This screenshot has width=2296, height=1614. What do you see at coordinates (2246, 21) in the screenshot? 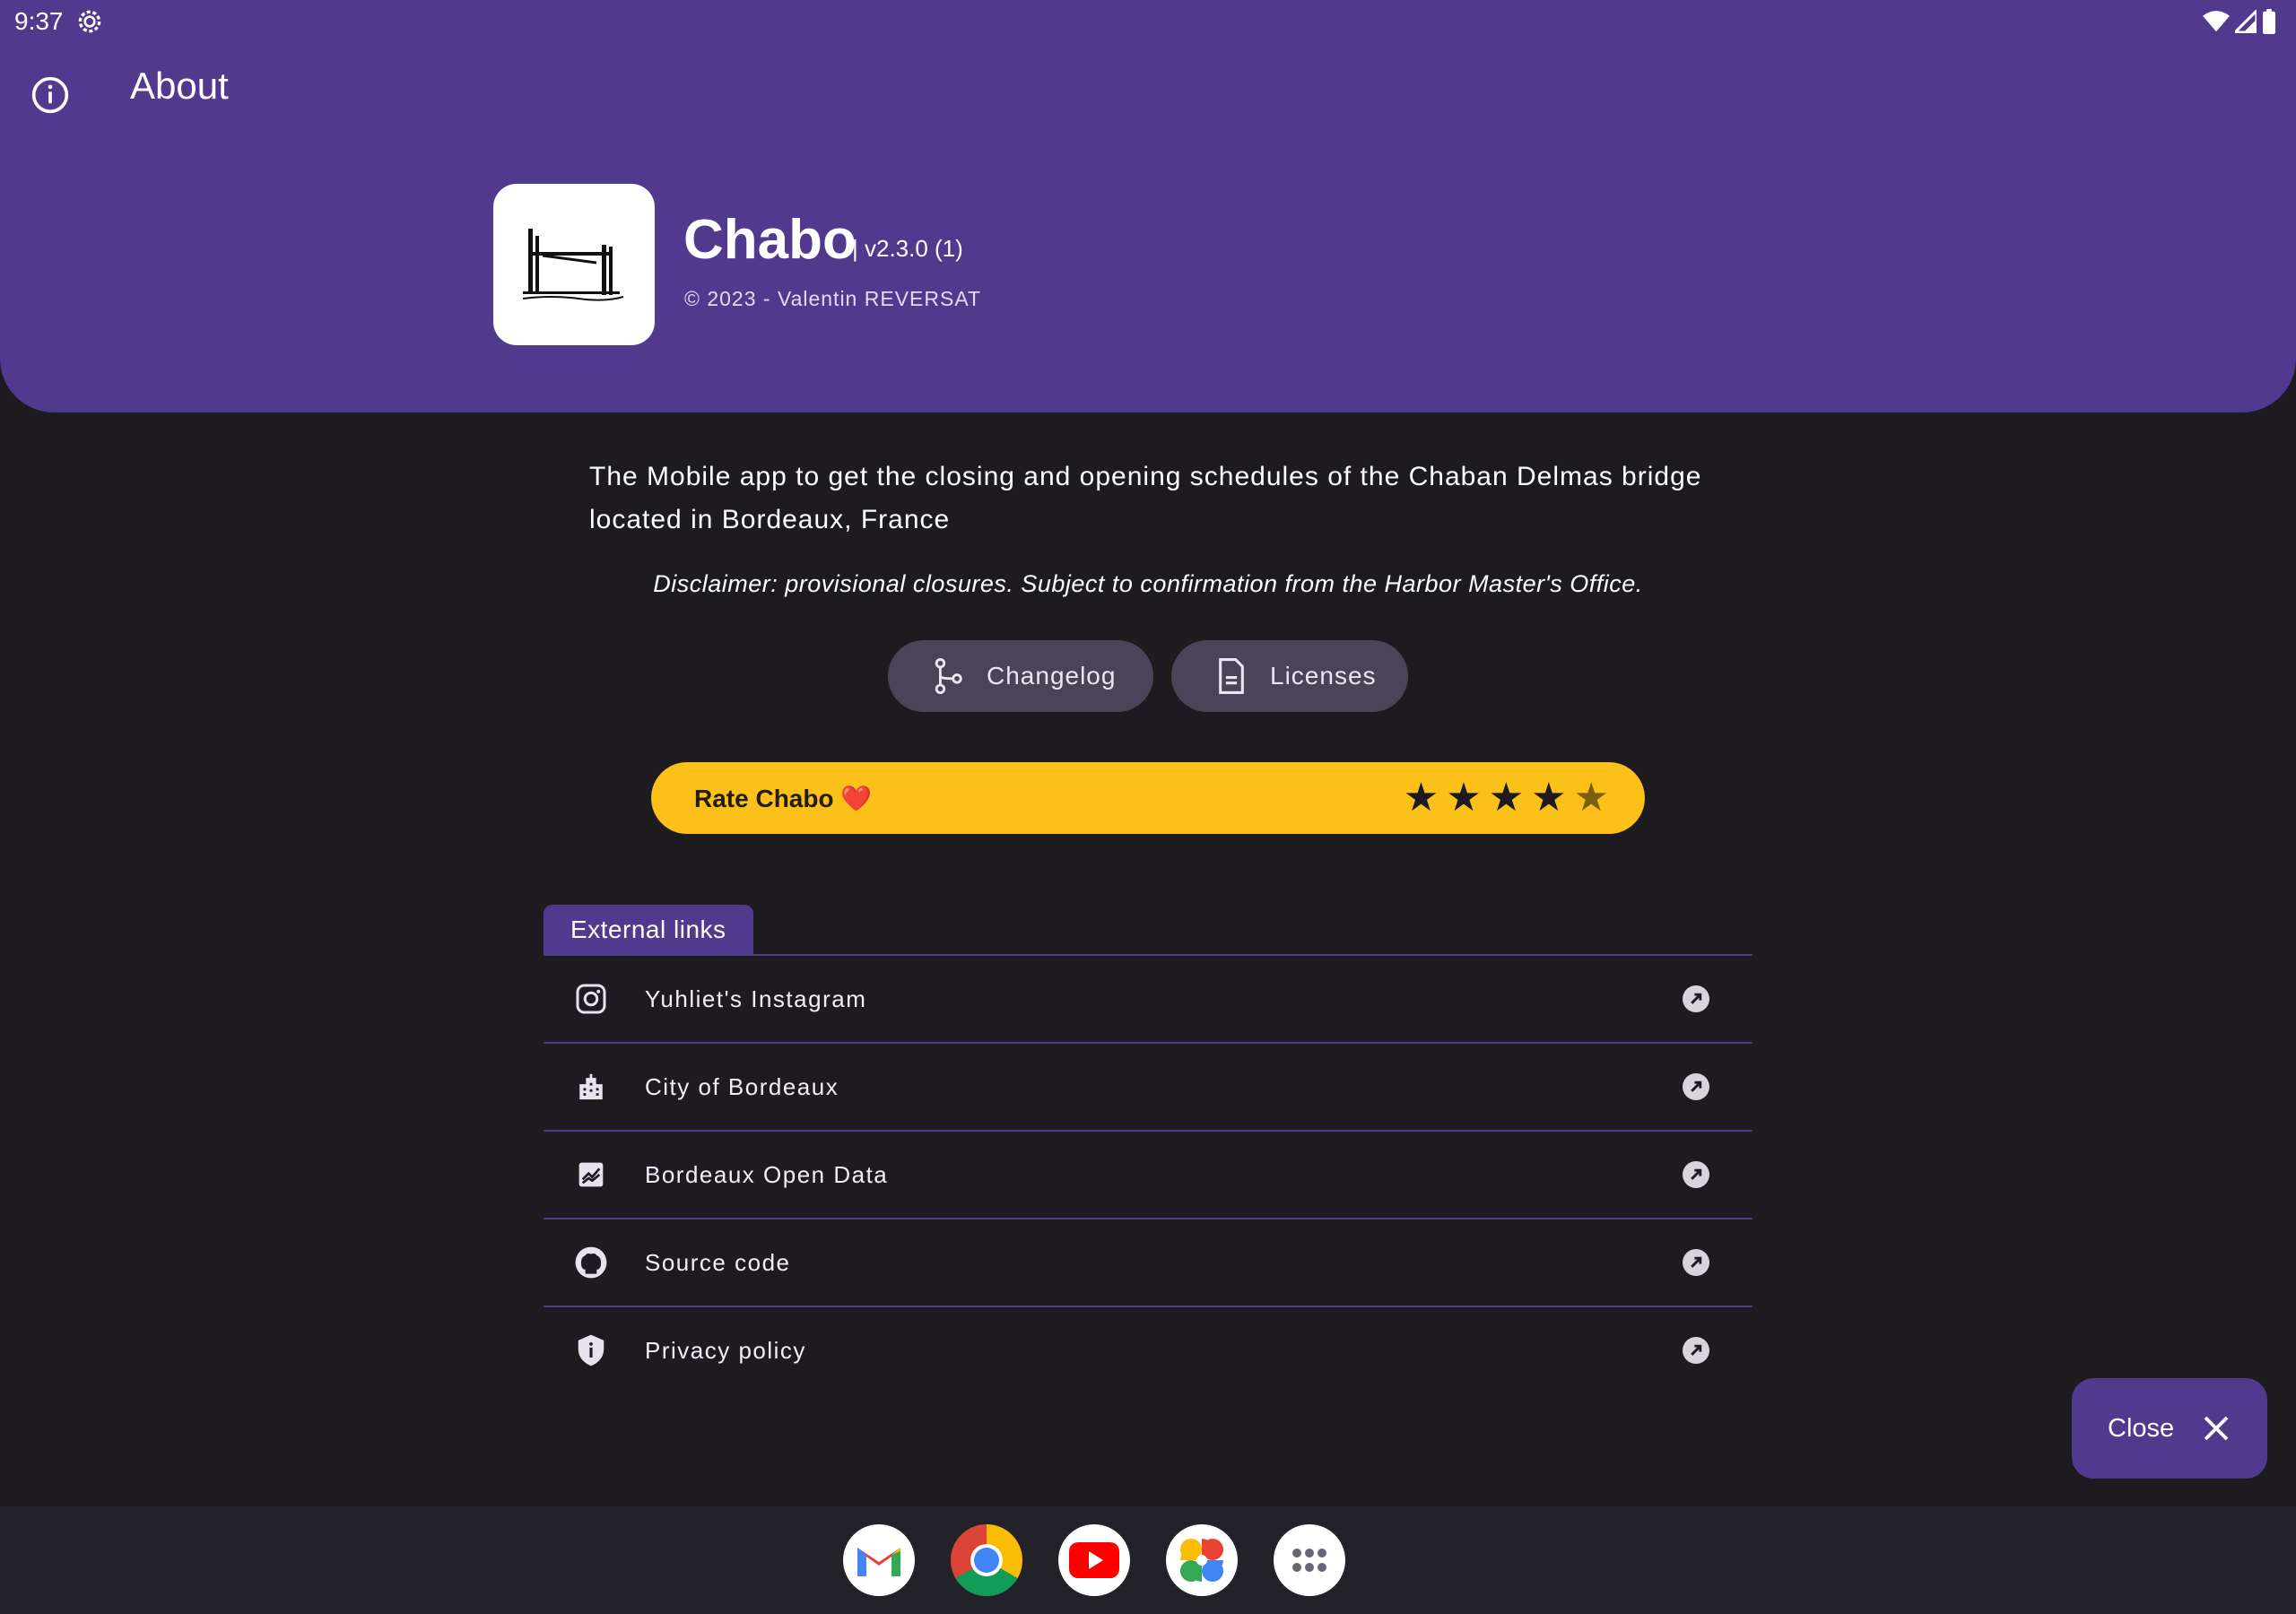
I see `signal-icon` at bounding box center [2246, 21].